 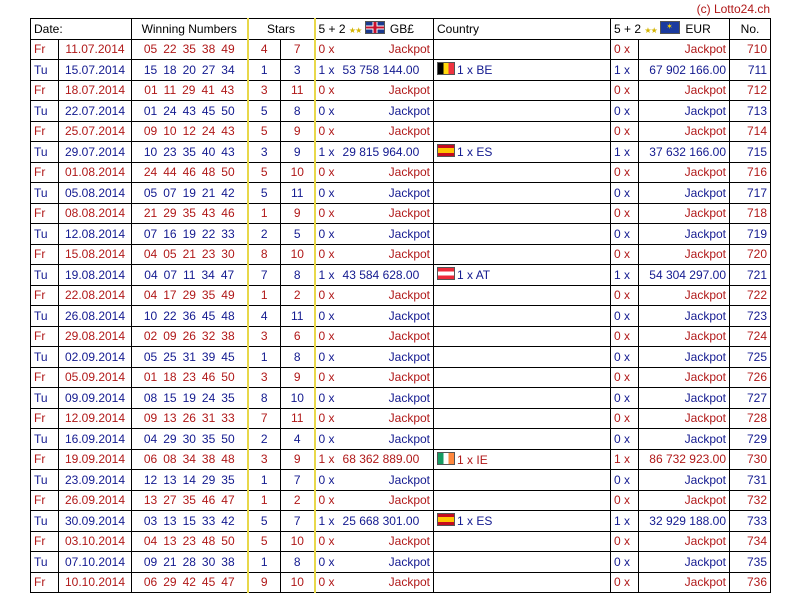 I want to click on date-cell: 01.08.2014, so click(x=95, y=172).